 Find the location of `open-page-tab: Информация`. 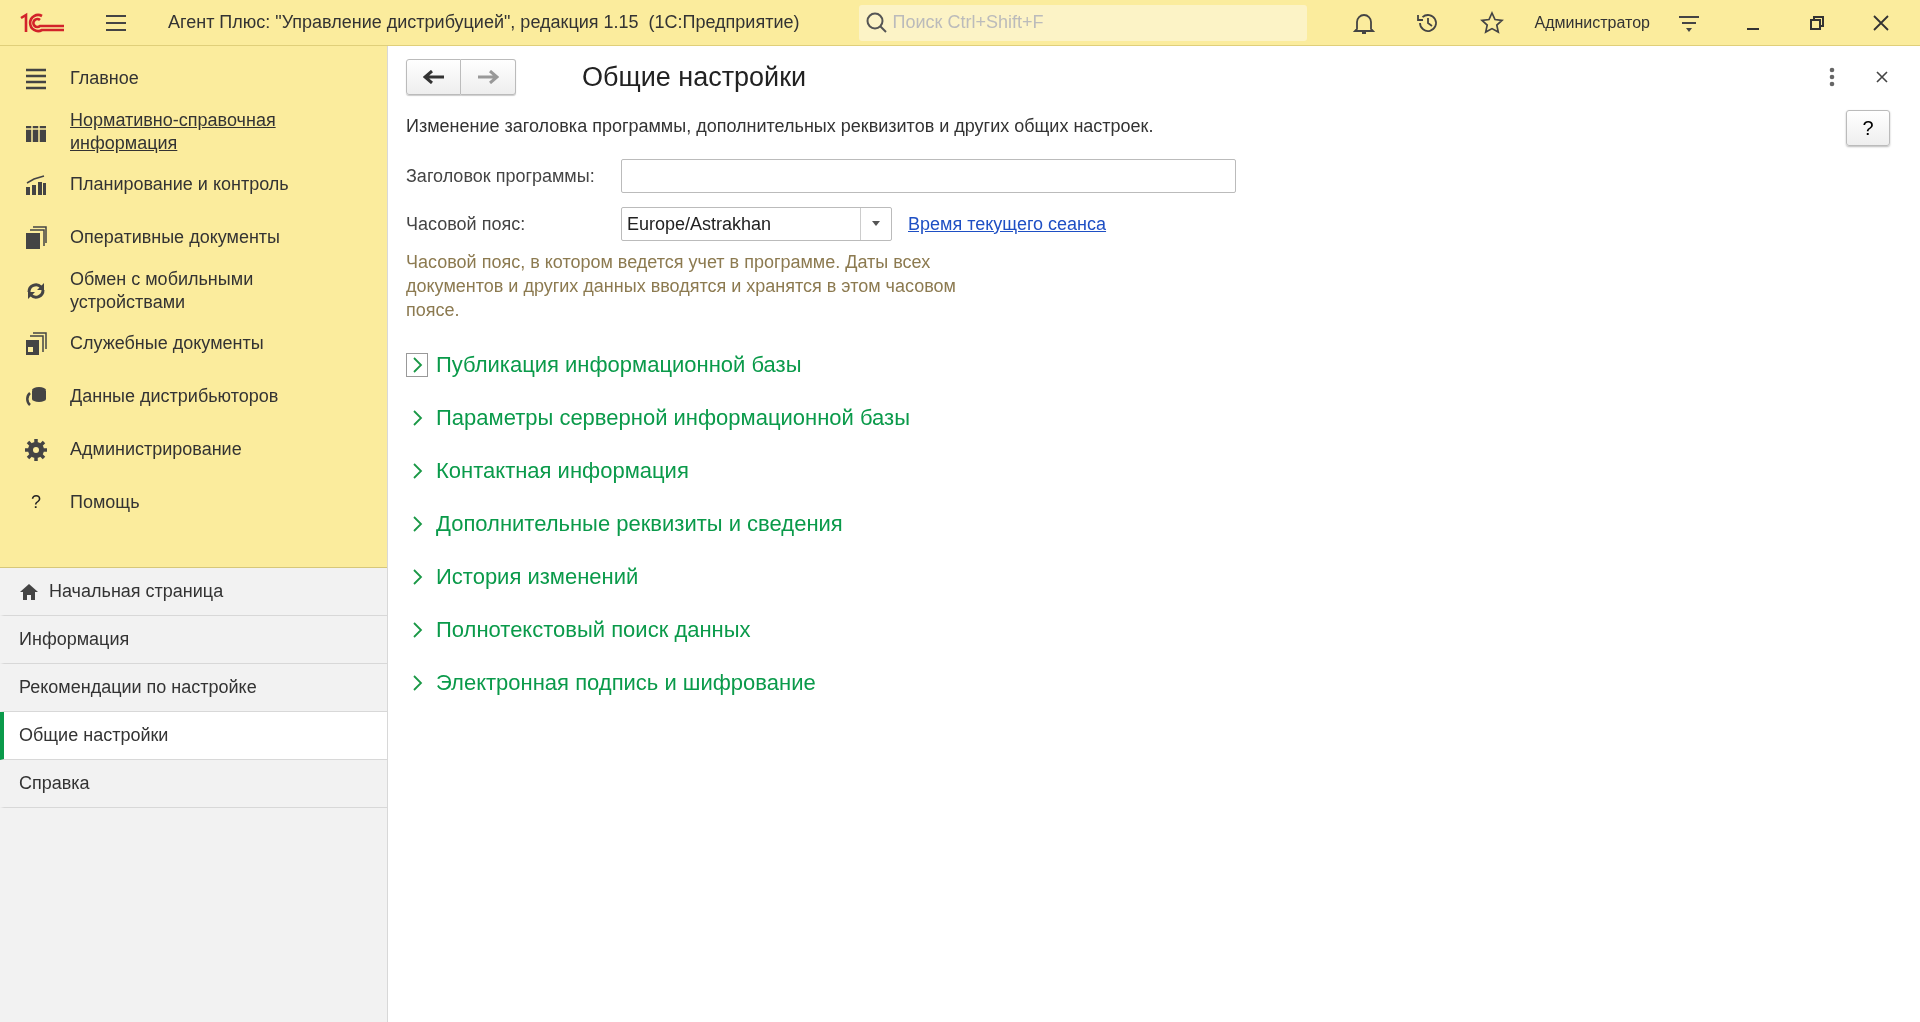

open-page-tab: Информация is located at coordinates (193, 640).